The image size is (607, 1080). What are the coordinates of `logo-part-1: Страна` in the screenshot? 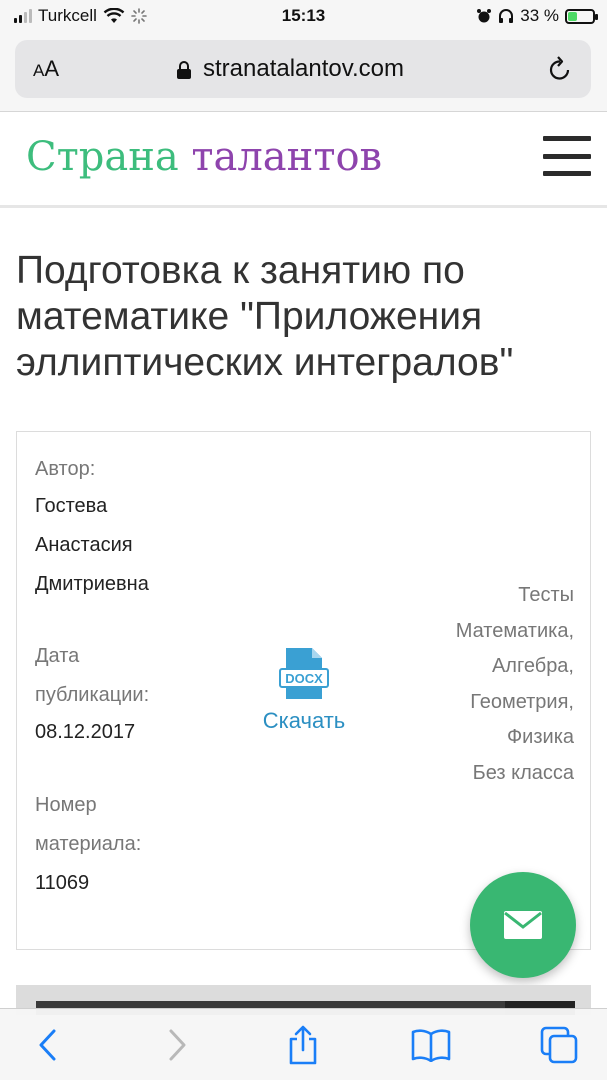 It's located at (102, 157).